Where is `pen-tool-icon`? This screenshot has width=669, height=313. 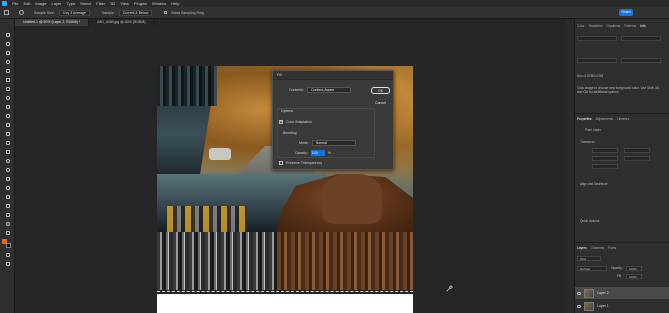
pen-tool-icon is located at coordinates (7, 179).